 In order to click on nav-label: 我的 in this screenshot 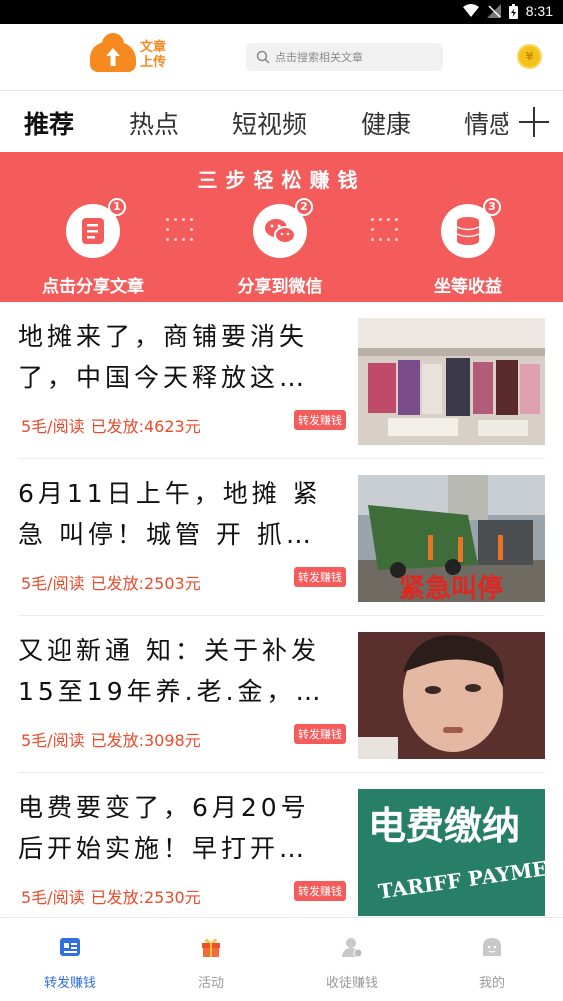, I will do `click(491, 983)`.